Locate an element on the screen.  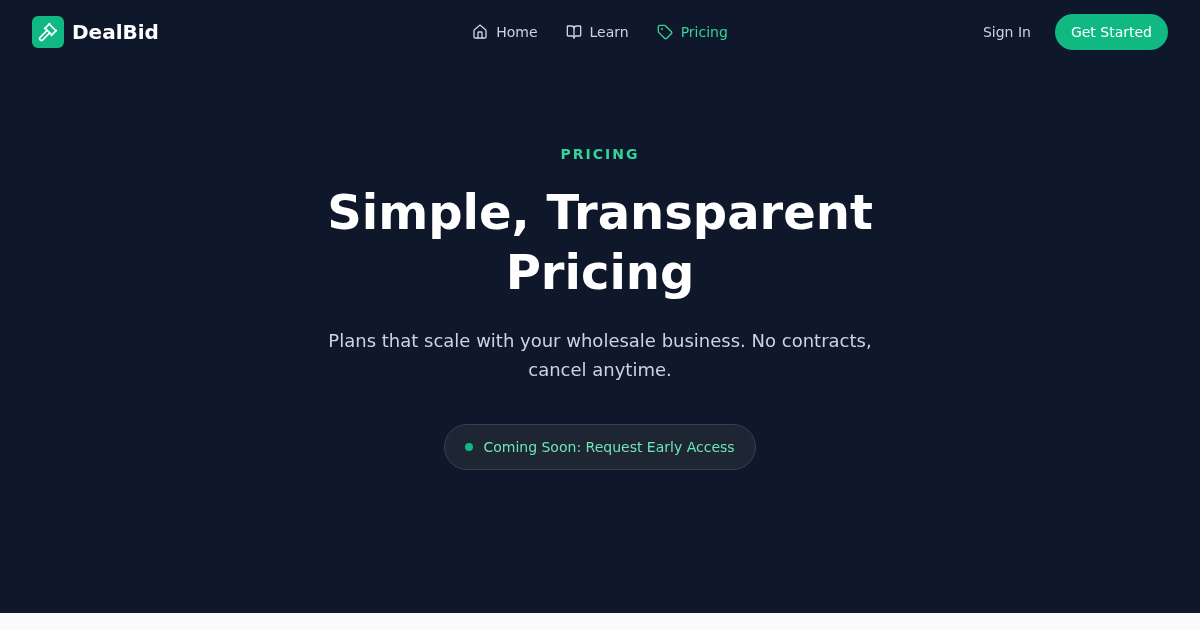
sign-in-link: Sign In is located at coordinates (1006, 32).